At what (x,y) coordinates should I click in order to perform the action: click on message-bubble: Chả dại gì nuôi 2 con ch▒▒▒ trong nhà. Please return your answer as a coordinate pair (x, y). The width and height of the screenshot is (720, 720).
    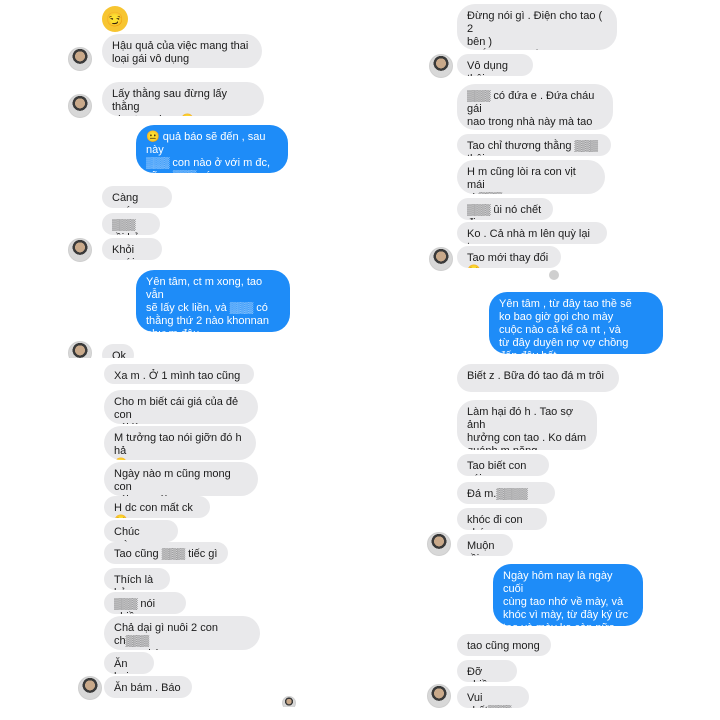
    Looking at the image, I should click on (182, 633).